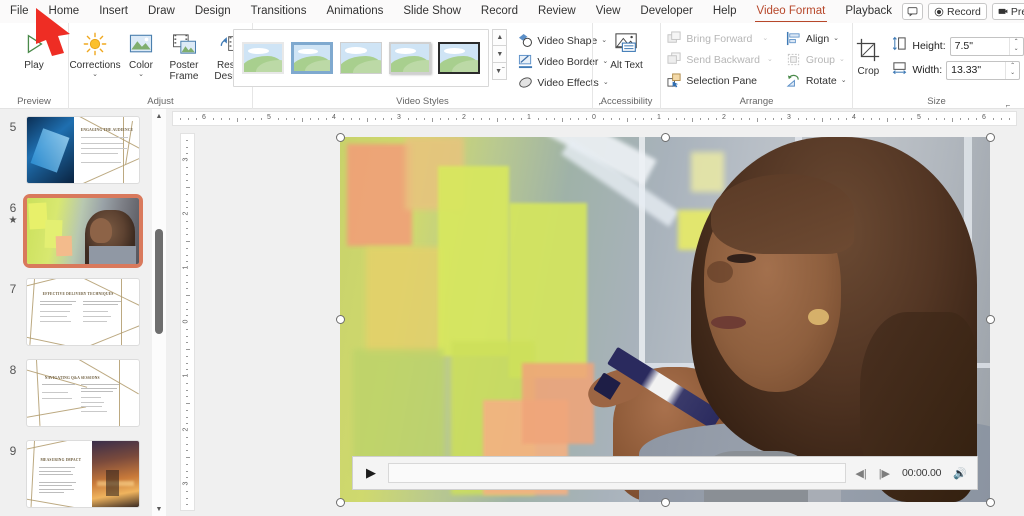 The width and height of the screenshot is (1024, 516). I want to click on width-spin-arrows: ⌃ ⌄, so click(1012, 70).